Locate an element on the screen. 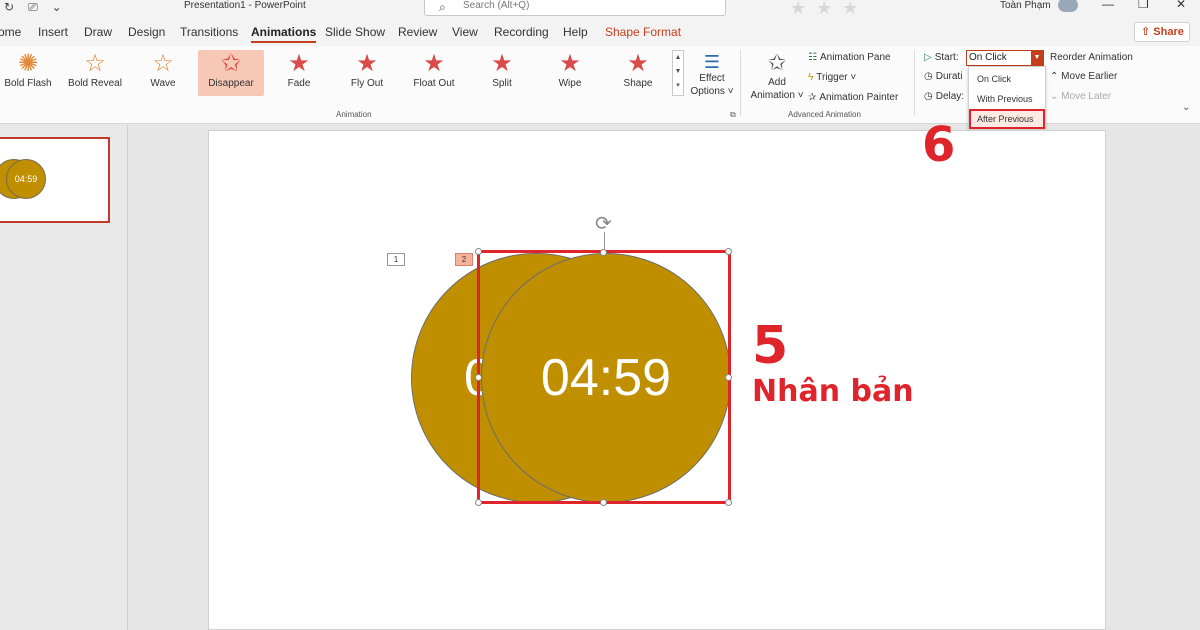 The image size is (1200, 630). star-a-icon: ☆ is located at coordinates (163, 63).